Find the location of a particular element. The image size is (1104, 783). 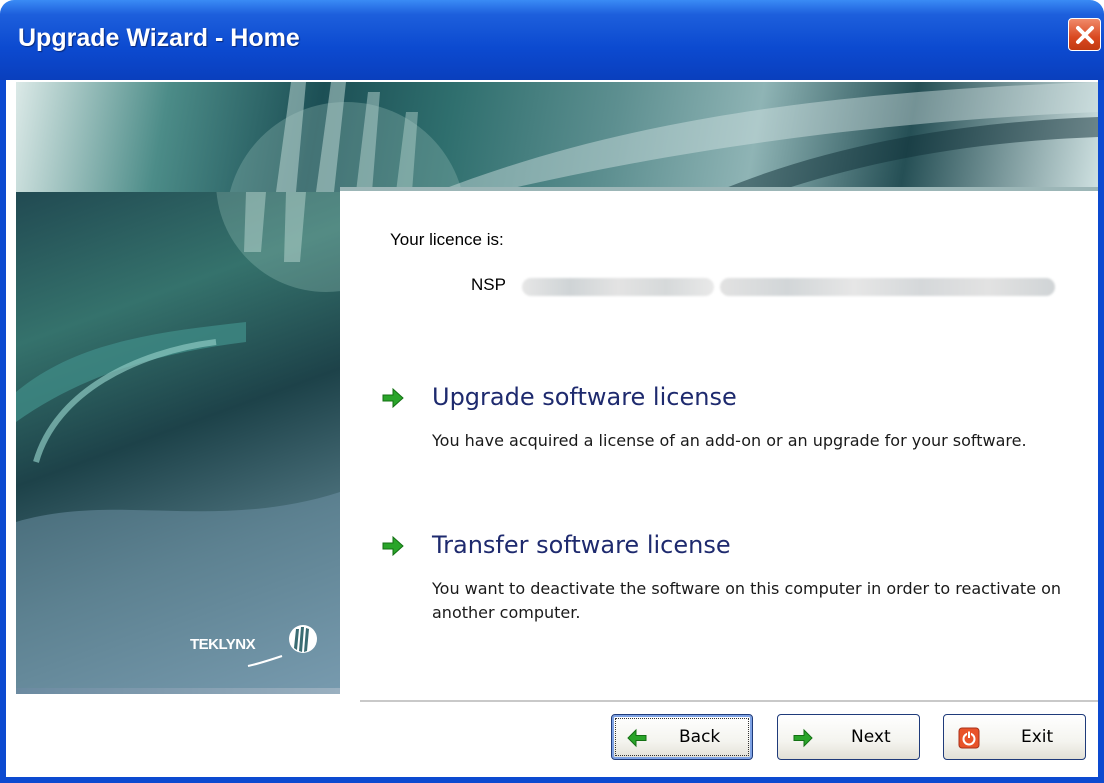

teklynx-logo: TEKLYNX is located at coordinates (255, 645).